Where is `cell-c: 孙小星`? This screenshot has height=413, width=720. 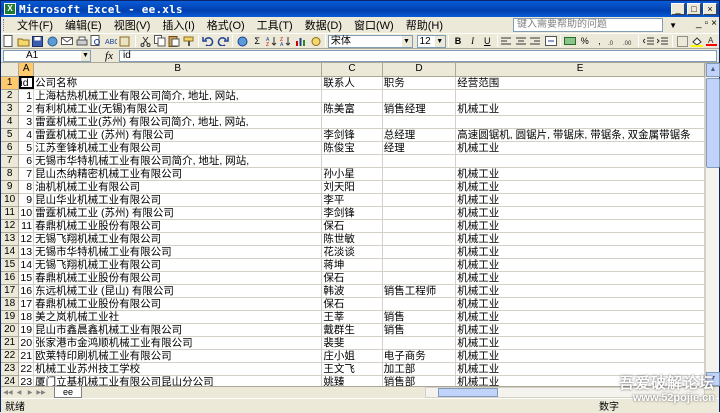
cell-c: 孙小星 is located at coordinates (352, 174).